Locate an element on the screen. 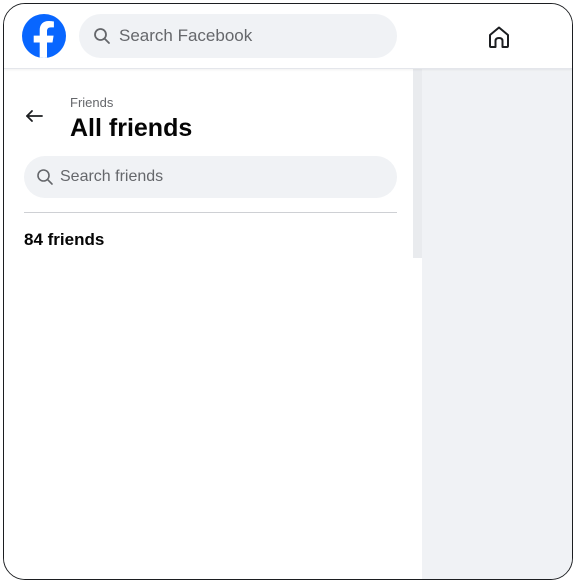  breadcrumb: Friends is located at coordinates (91, 102).